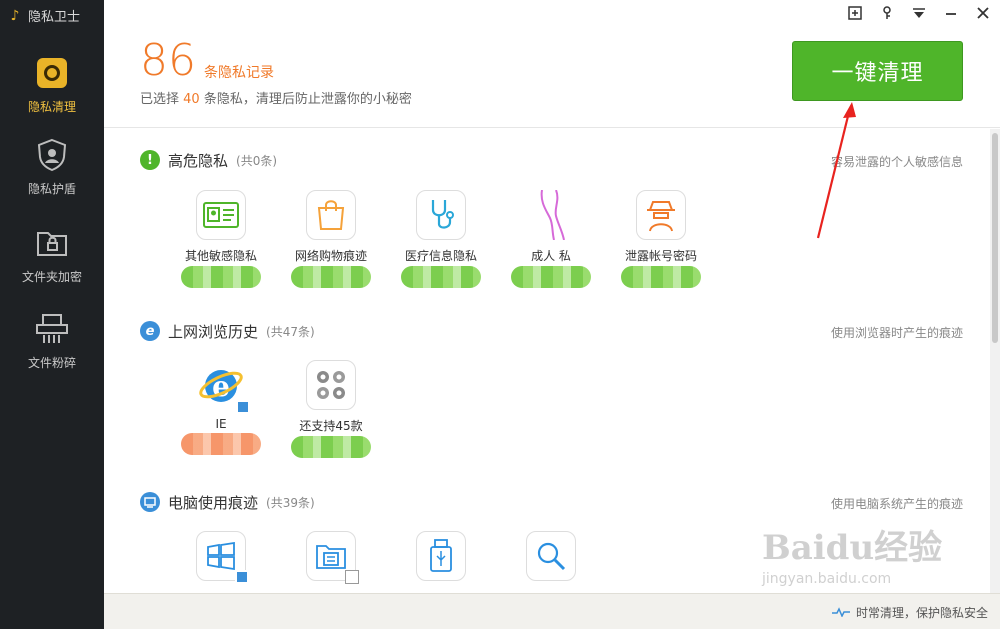  I want to click on section-count: (共47条), so click(290, 331).